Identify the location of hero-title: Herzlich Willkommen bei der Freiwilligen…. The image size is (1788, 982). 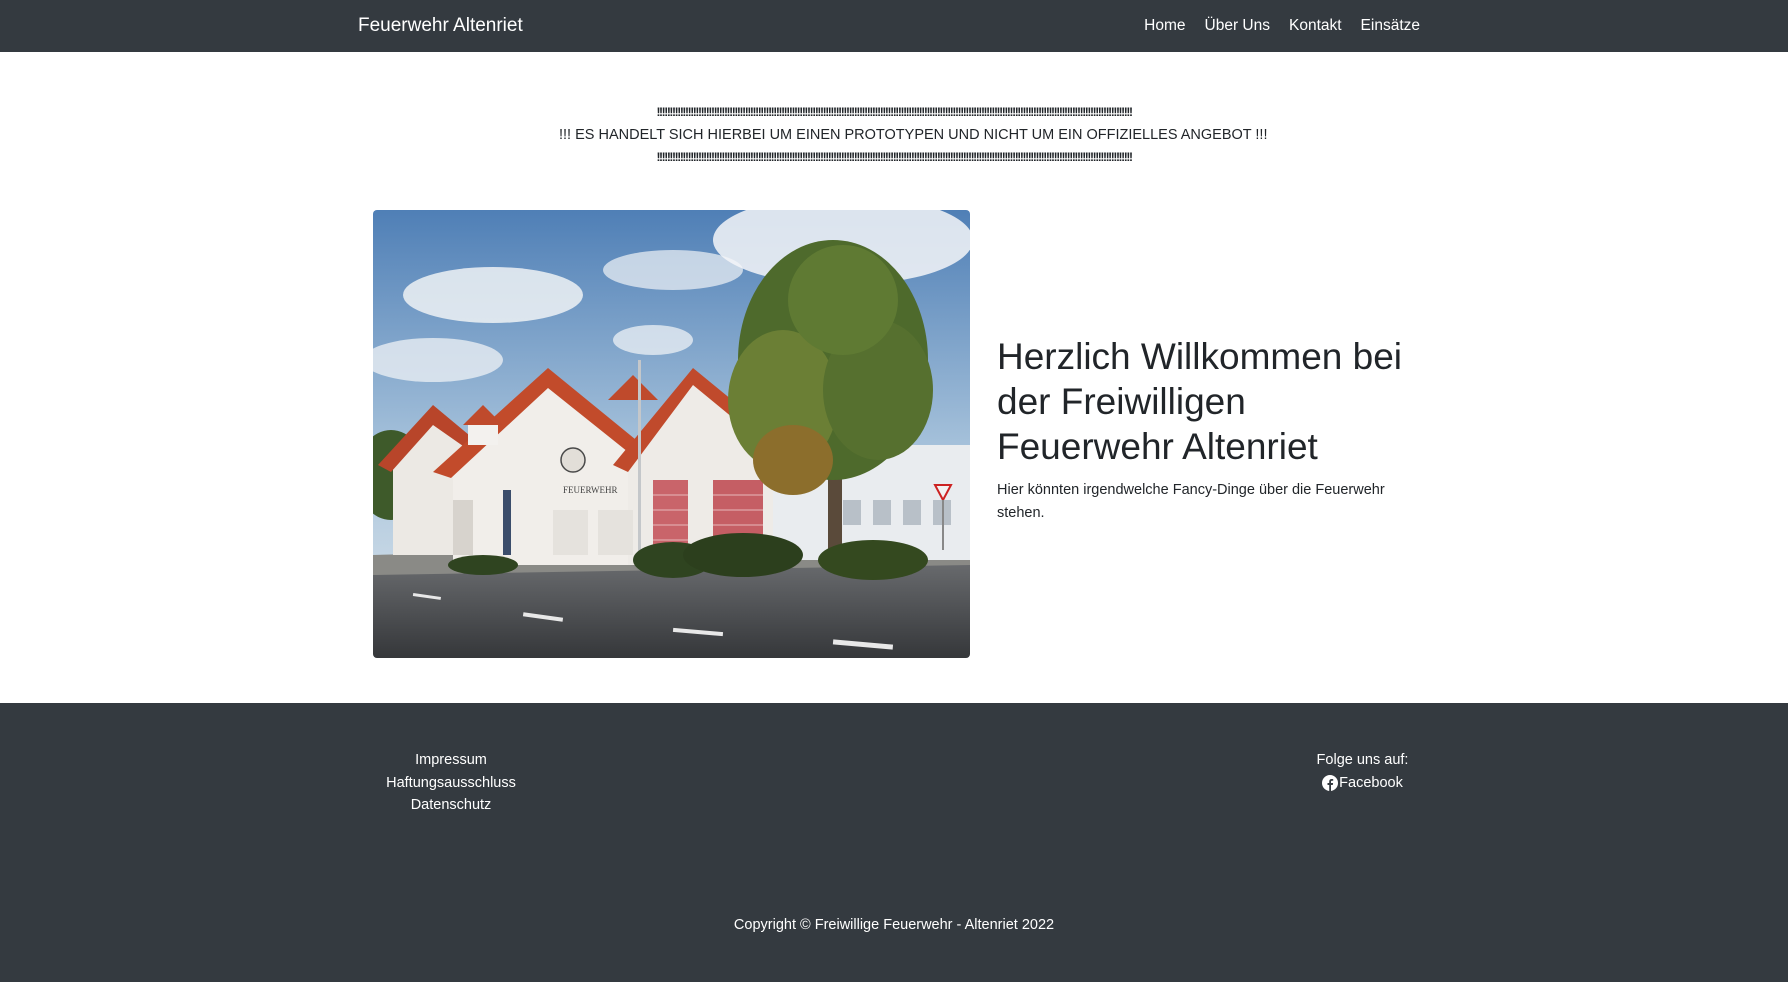
(1200, 401).